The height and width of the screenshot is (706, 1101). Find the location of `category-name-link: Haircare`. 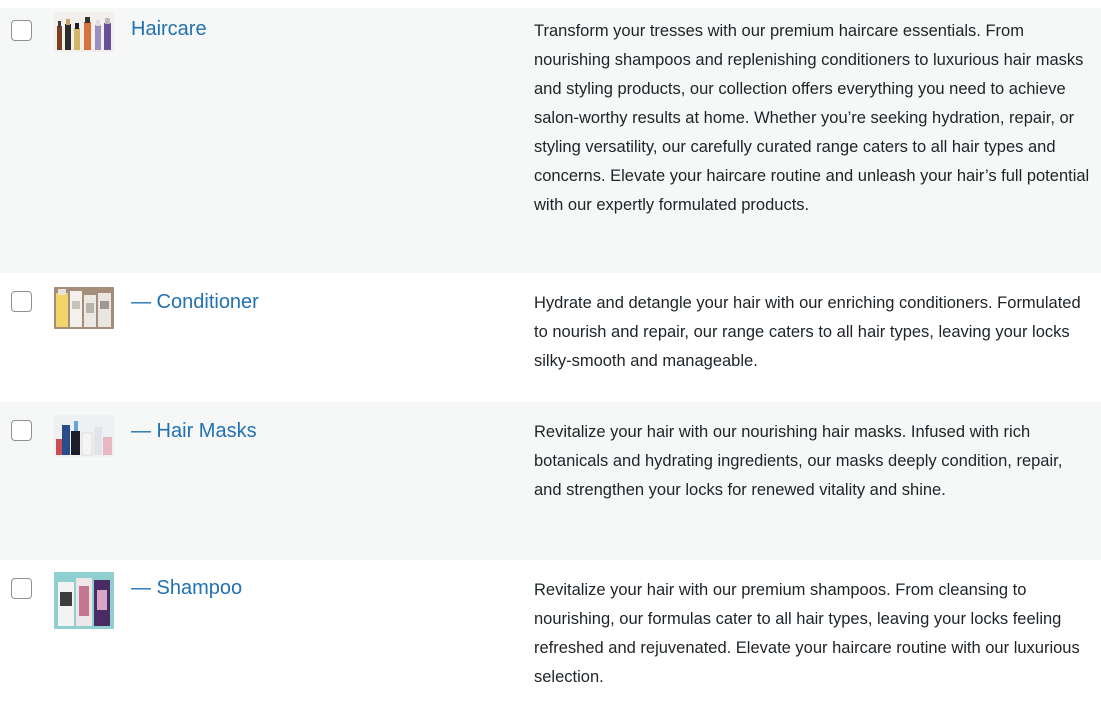

category-name-link: Haircare is located at coordinates (169, 29).